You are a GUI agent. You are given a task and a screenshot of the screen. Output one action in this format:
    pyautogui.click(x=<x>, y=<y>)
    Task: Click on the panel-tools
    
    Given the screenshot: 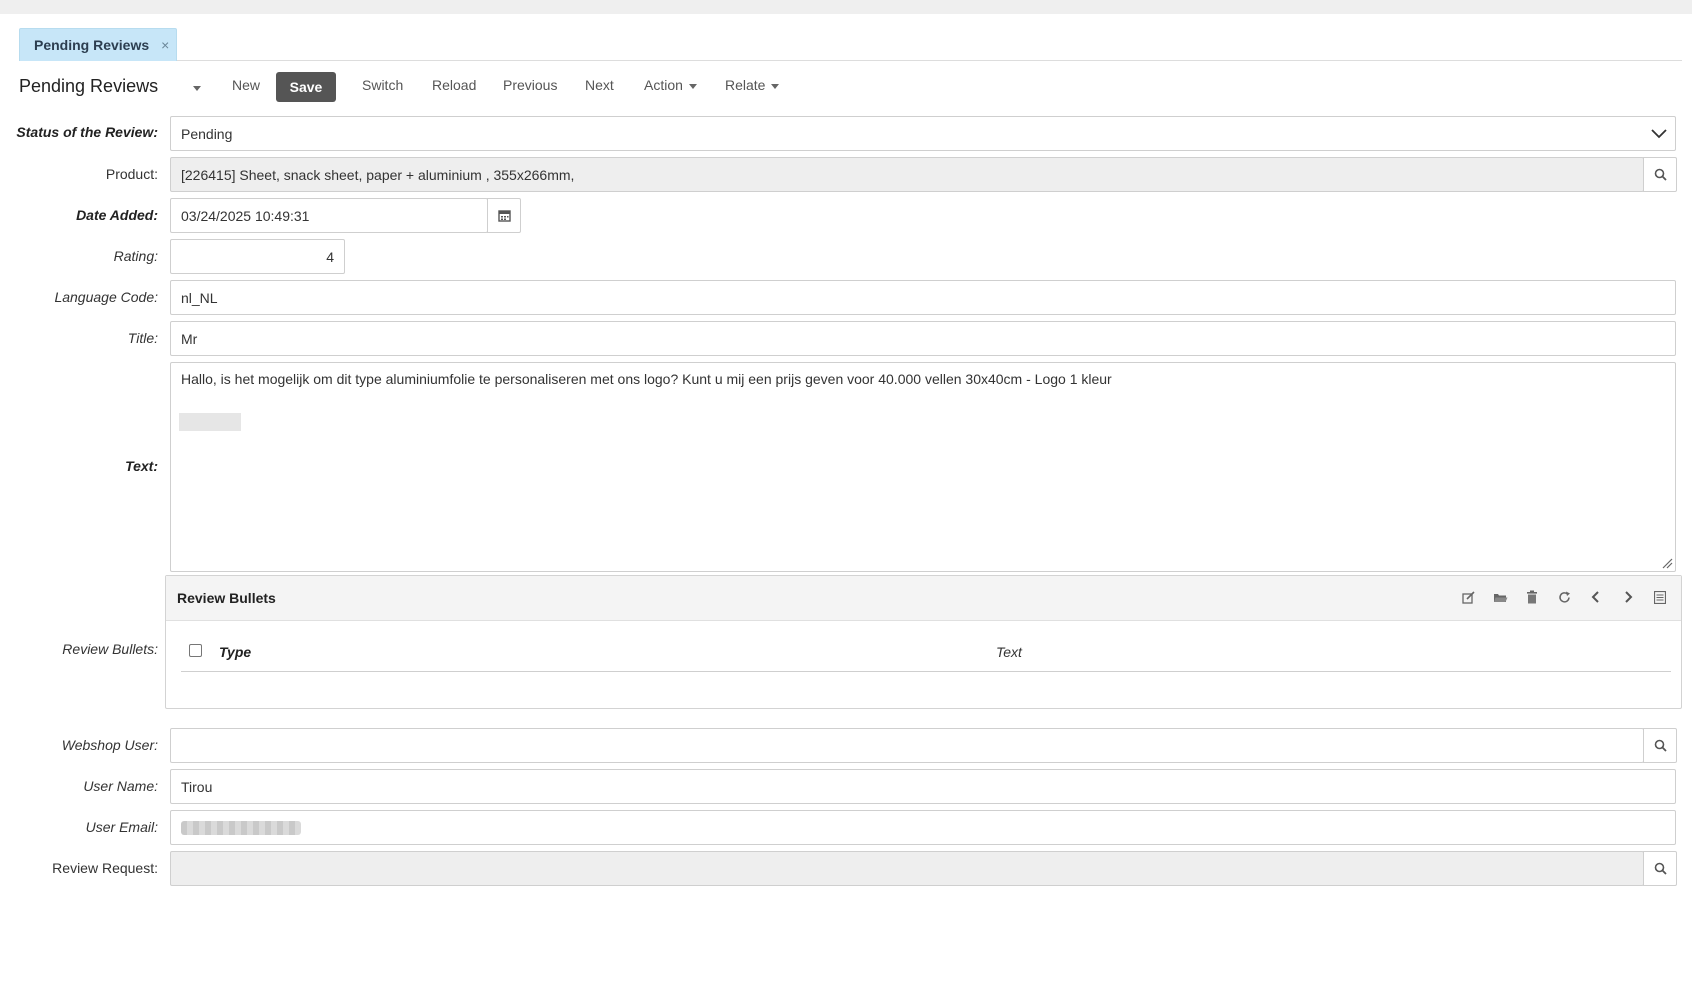 What is the action you would take?
    pyautogui.click(x=1564, y=597)
    